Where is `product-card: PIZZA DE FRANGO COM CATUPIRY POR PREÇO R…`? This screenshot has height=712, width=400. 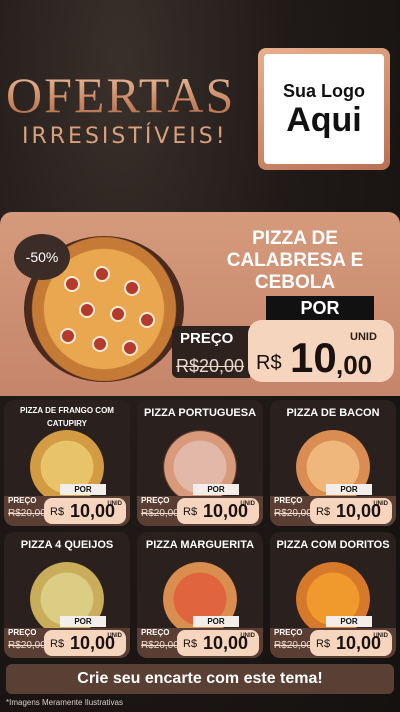
product-card: PIZZA DE FRANGO COM CATUPIRY POR PREÇO R… is located at coordinates (67, 463).